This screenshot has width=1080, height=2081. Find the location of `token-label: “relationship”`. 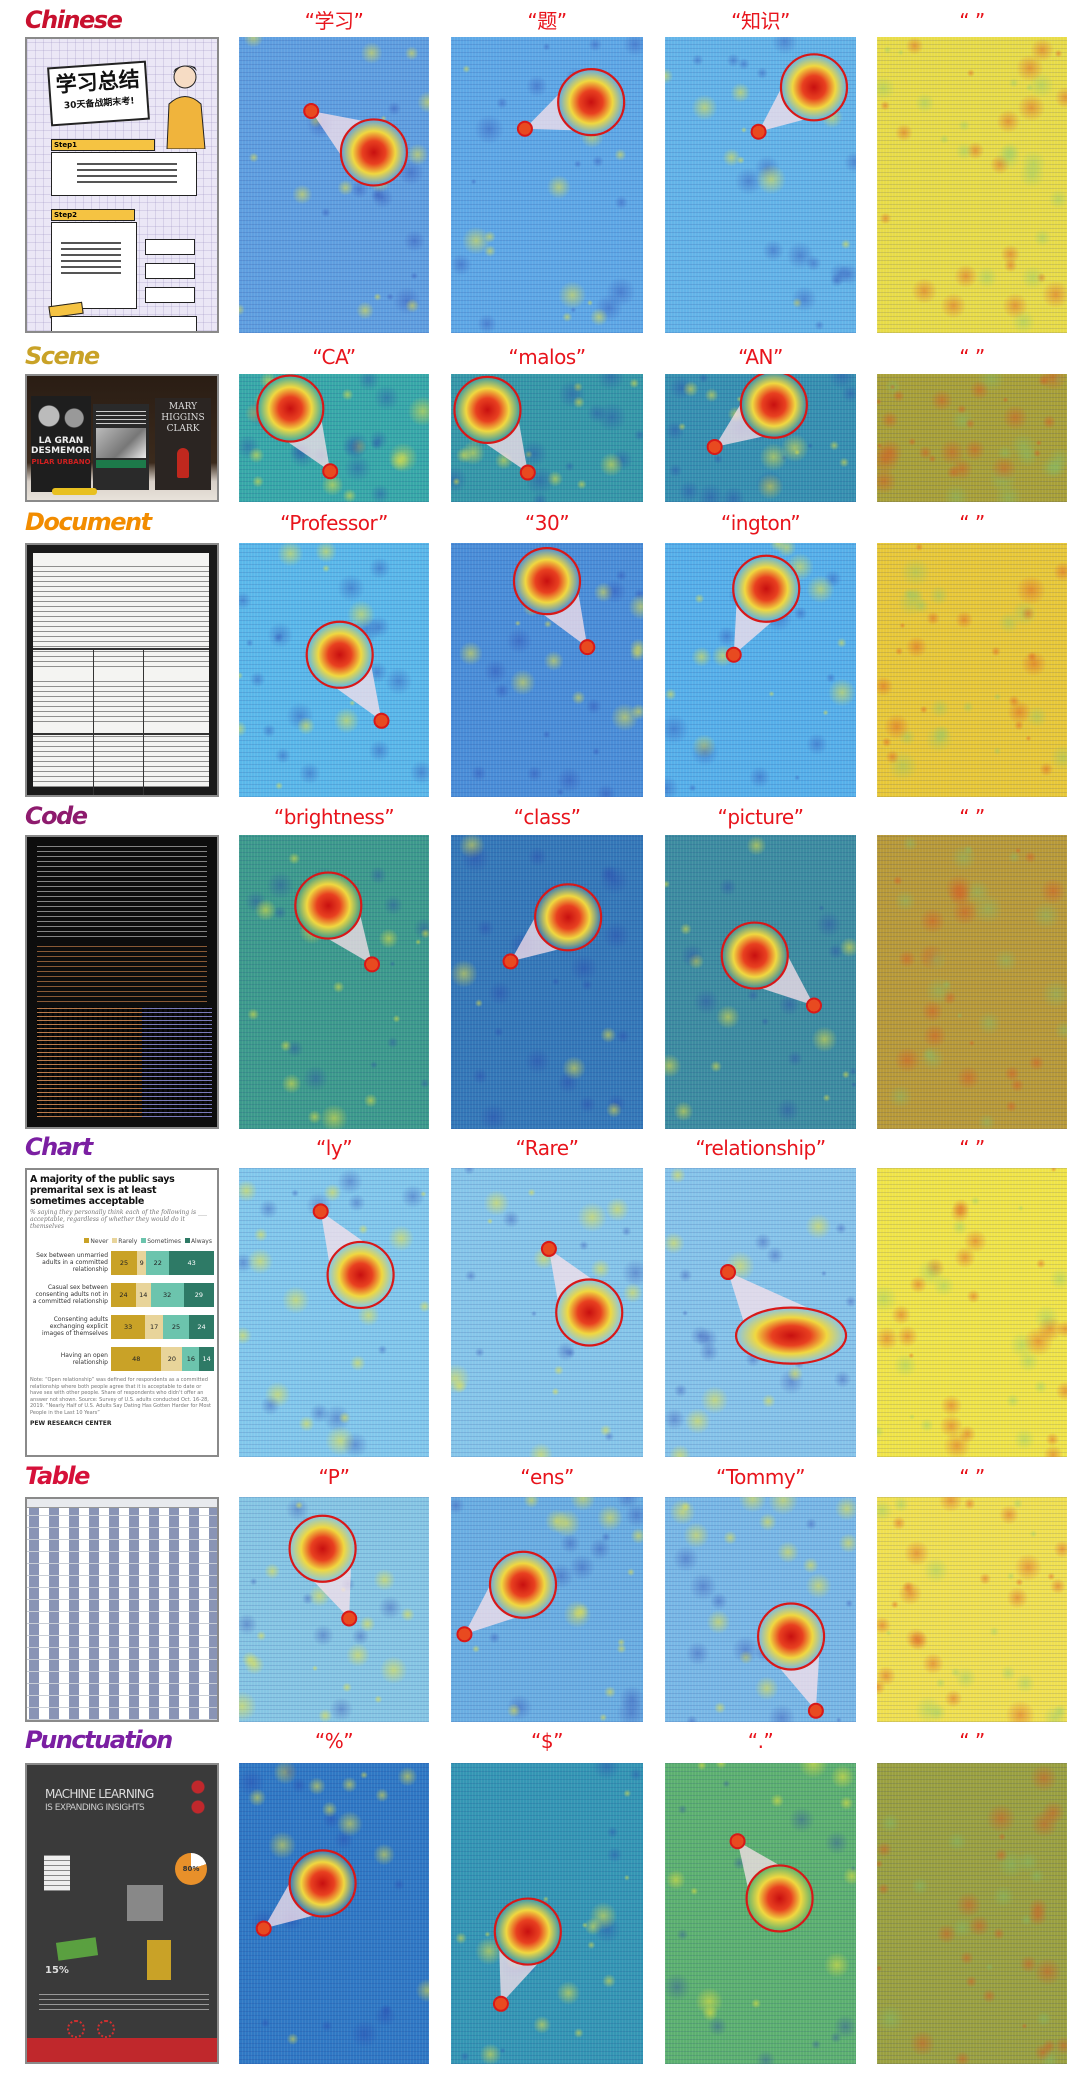

token-label: “relationship” is located at coordinates (760, 1148).